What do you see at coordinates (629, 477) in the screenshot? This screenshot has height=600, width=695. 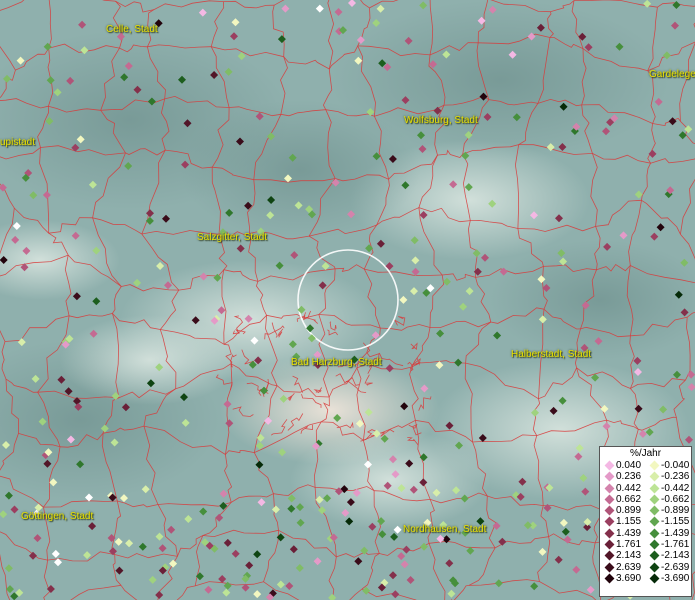 I see `legend-value-positive: 0.236` at bounding box center [629, 477].